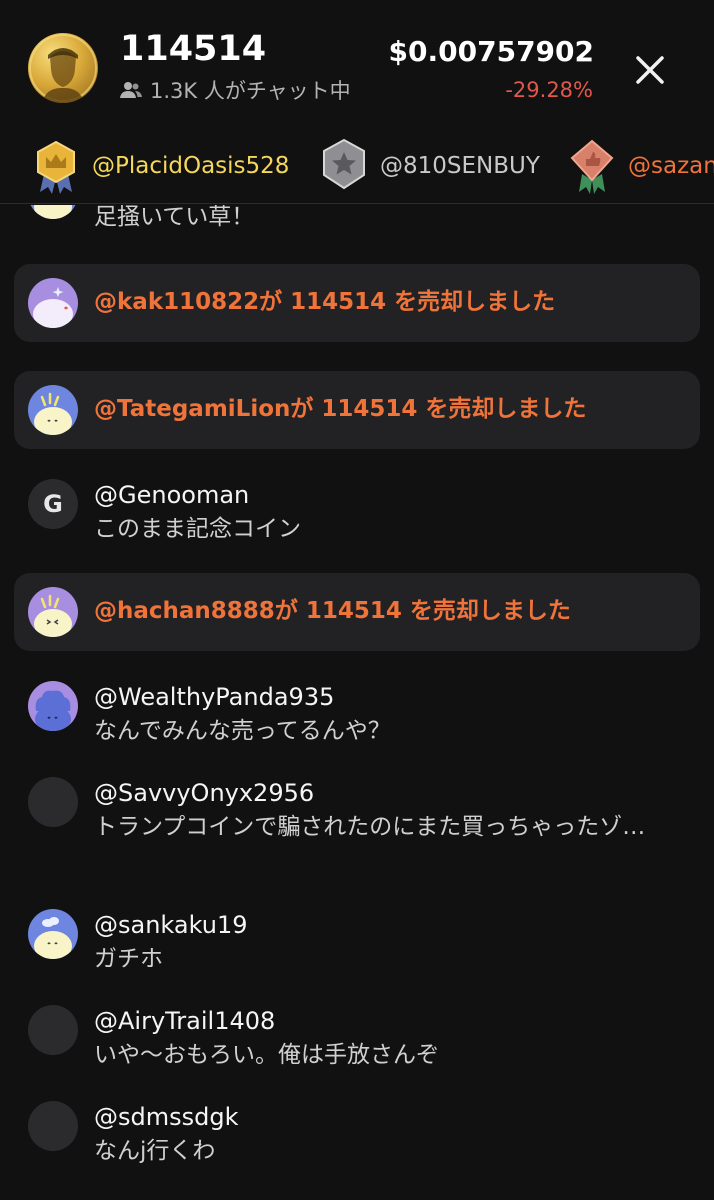 Image resolution: width=714 pixels, height=1200 pixels. I want to click on message-text: なんでみんな売ってるんや？, so click(242, 731).